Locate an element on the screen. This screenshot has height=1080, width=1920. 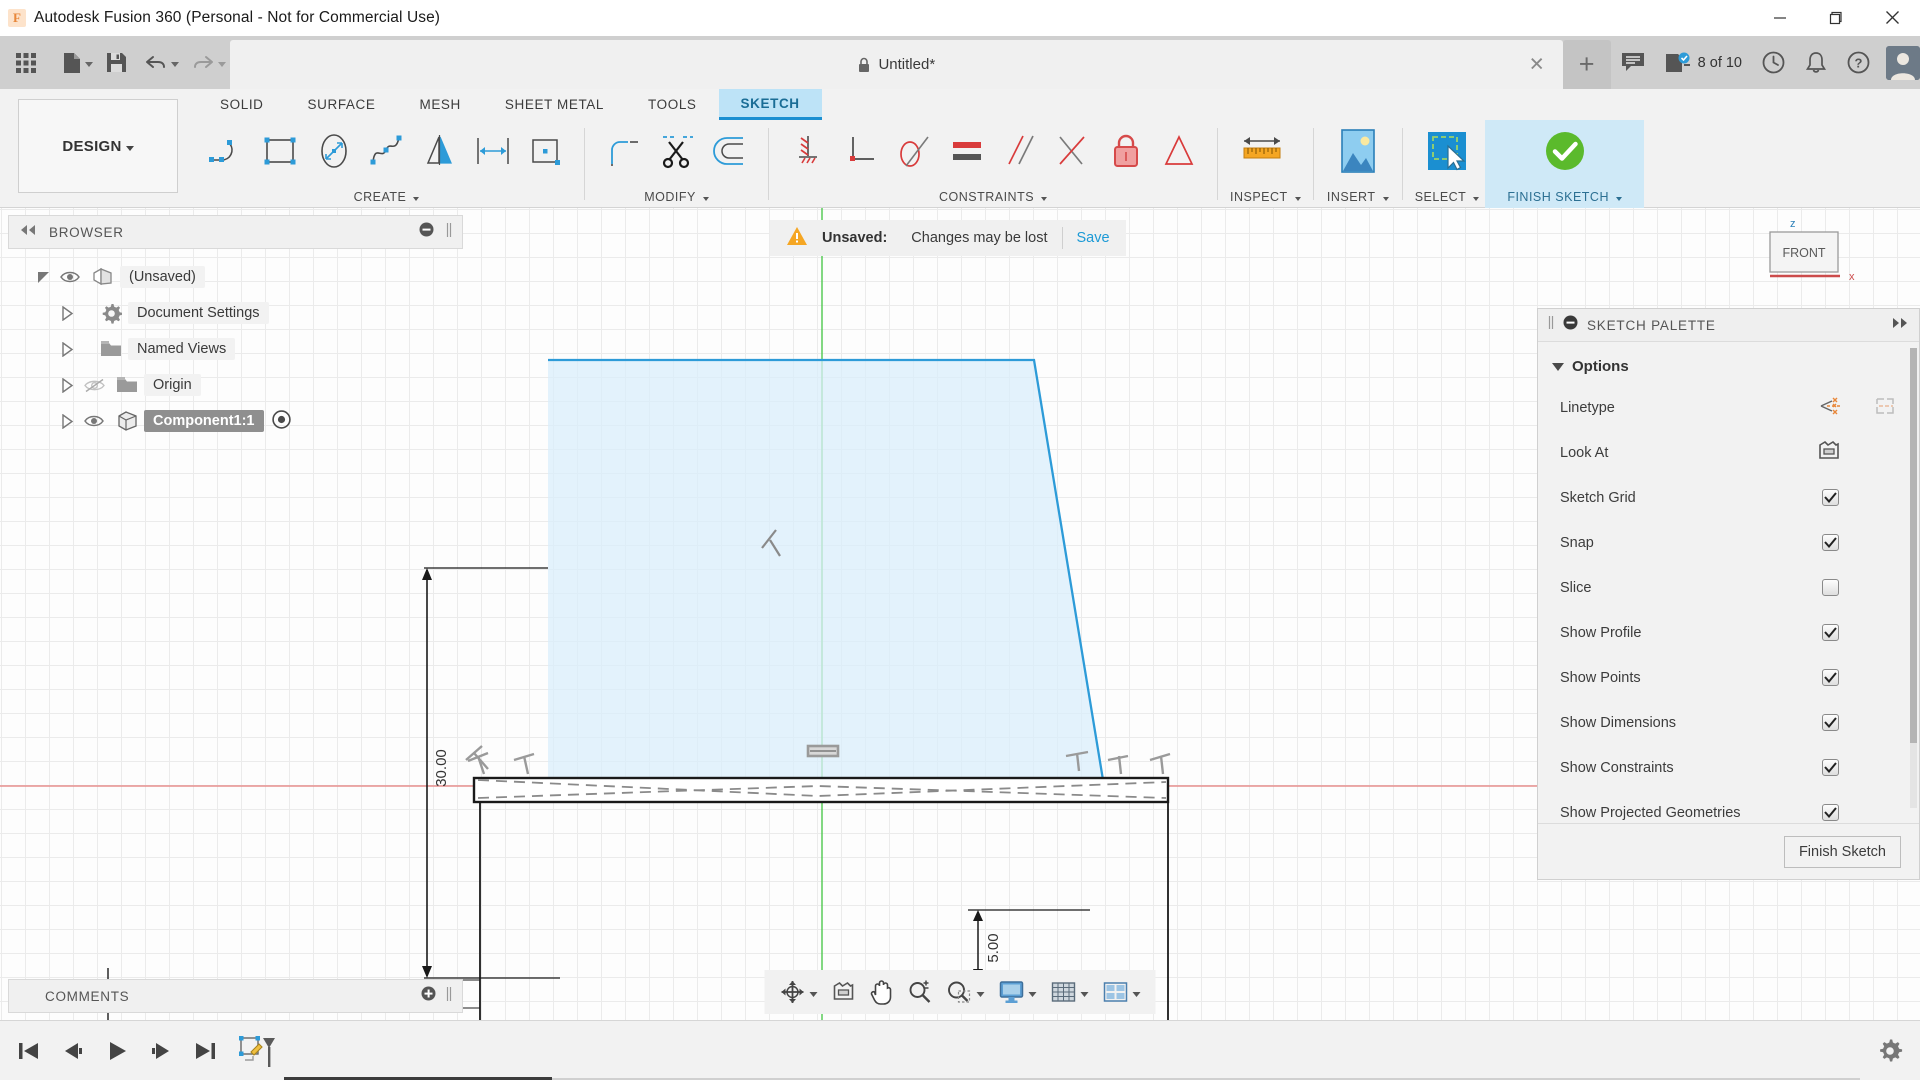
measure-ruler-icon is located at coordinates (1262, 151).